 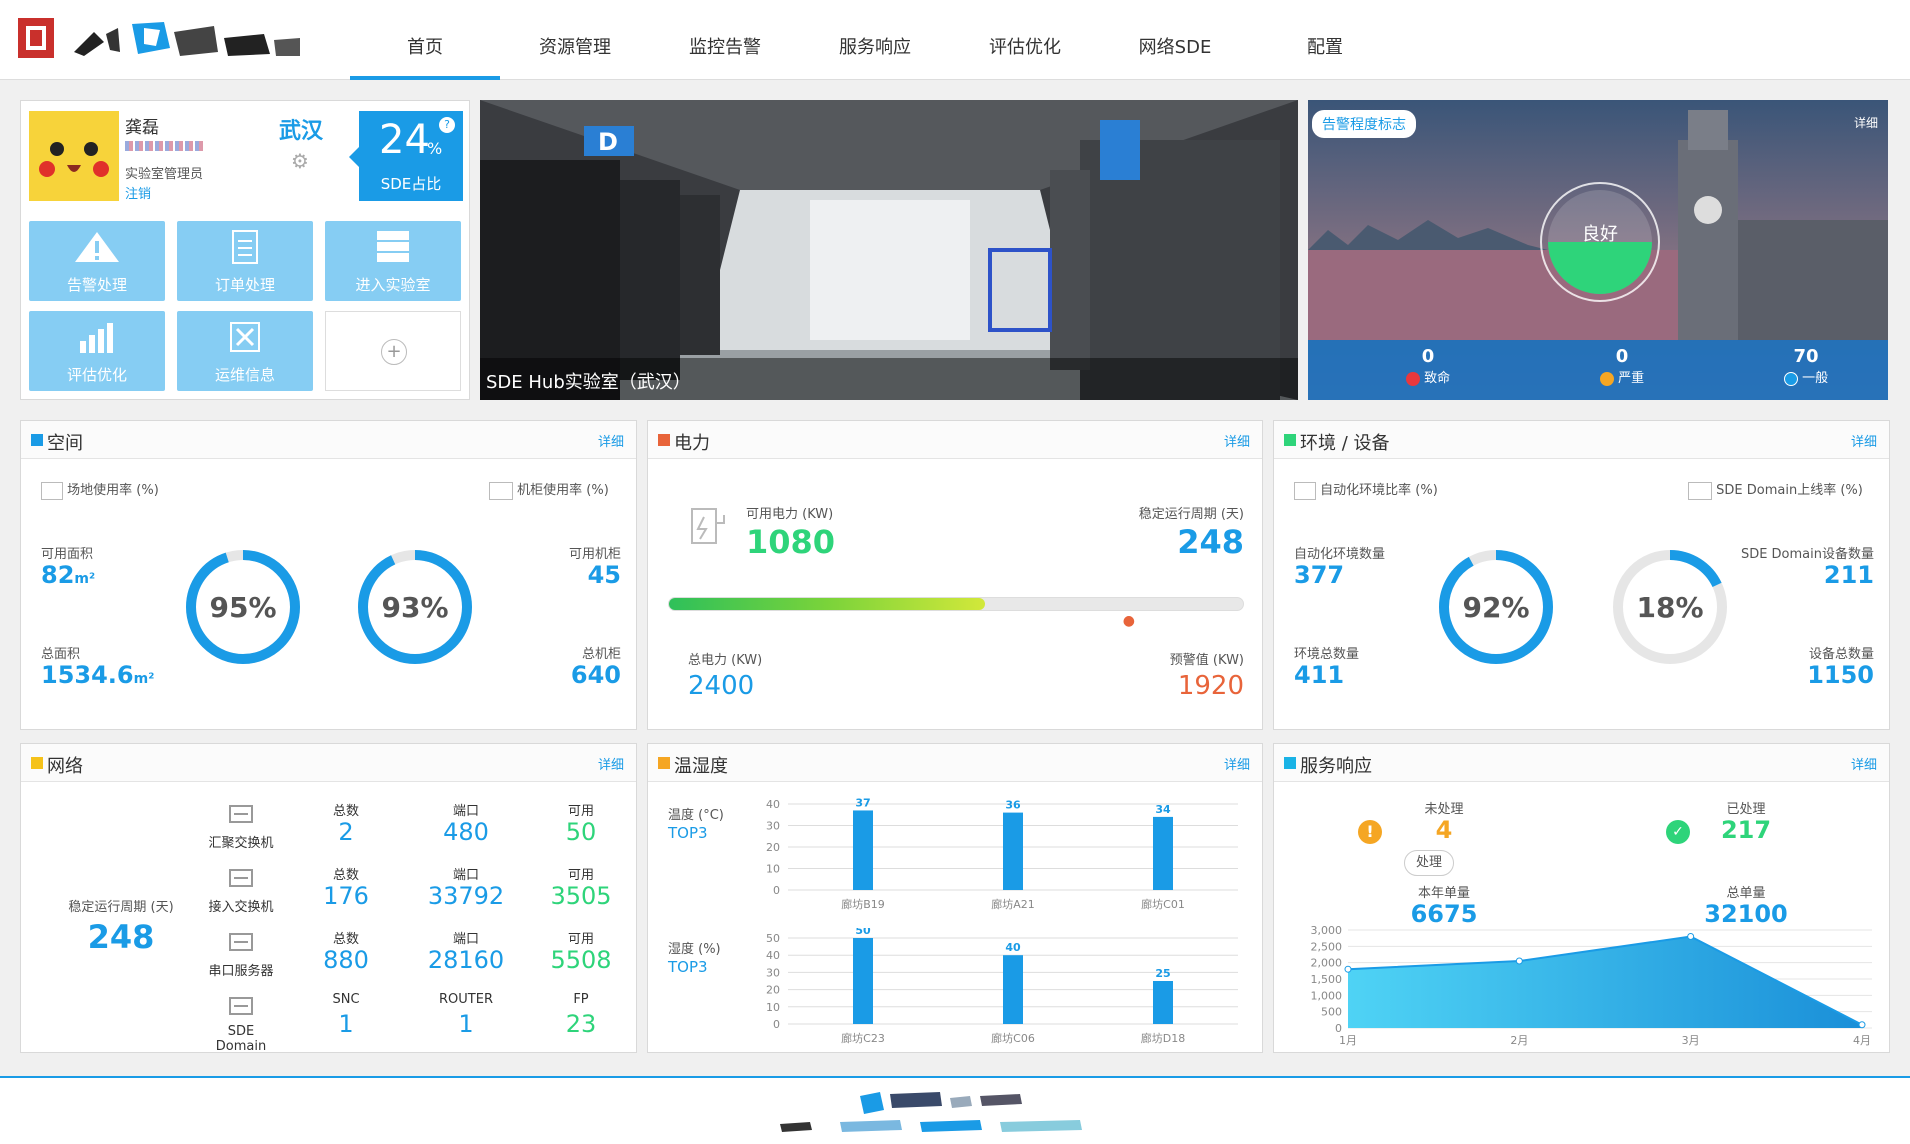 I want to click on nav-network-sde: 网络SDE, so click(x=1175, y=40).